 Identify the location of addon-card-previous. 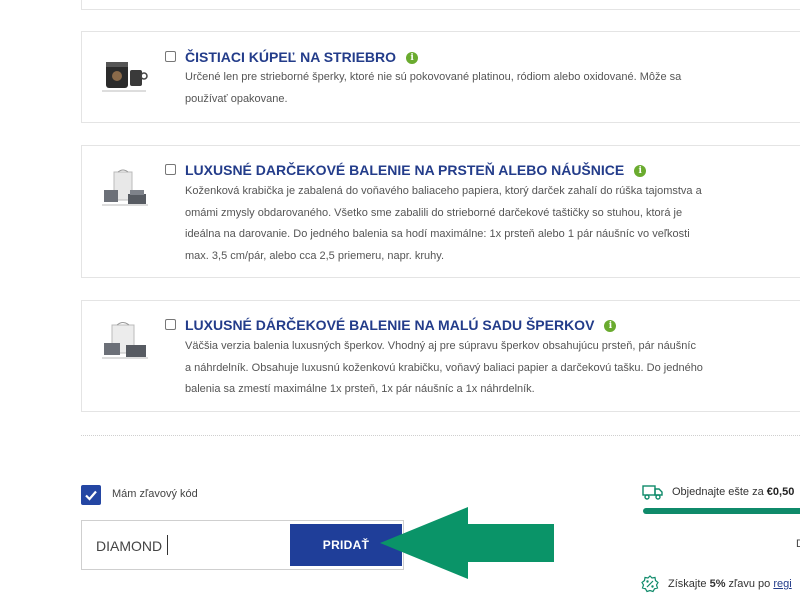
(440, 5).